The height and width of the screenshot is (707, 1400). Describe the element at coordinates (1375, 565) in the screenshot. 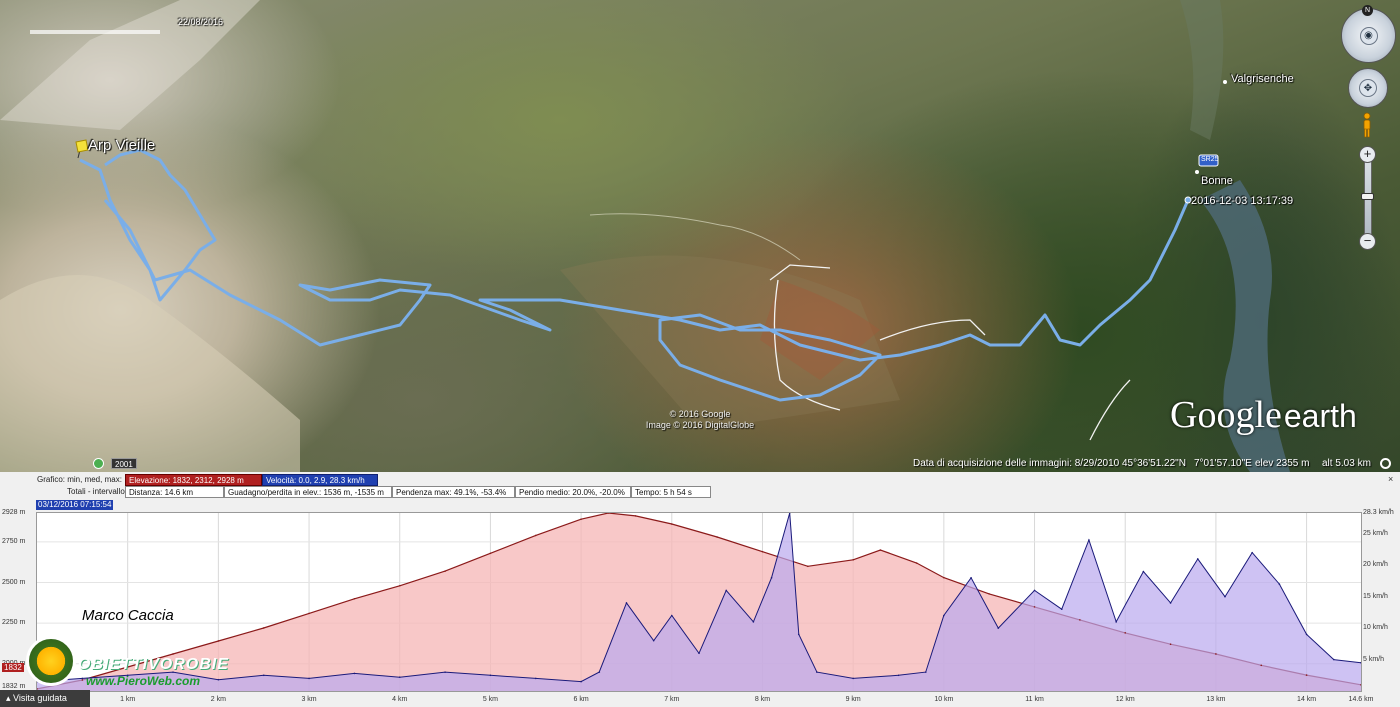

I see `y-right-tick-label: 20 km/h` at that location.